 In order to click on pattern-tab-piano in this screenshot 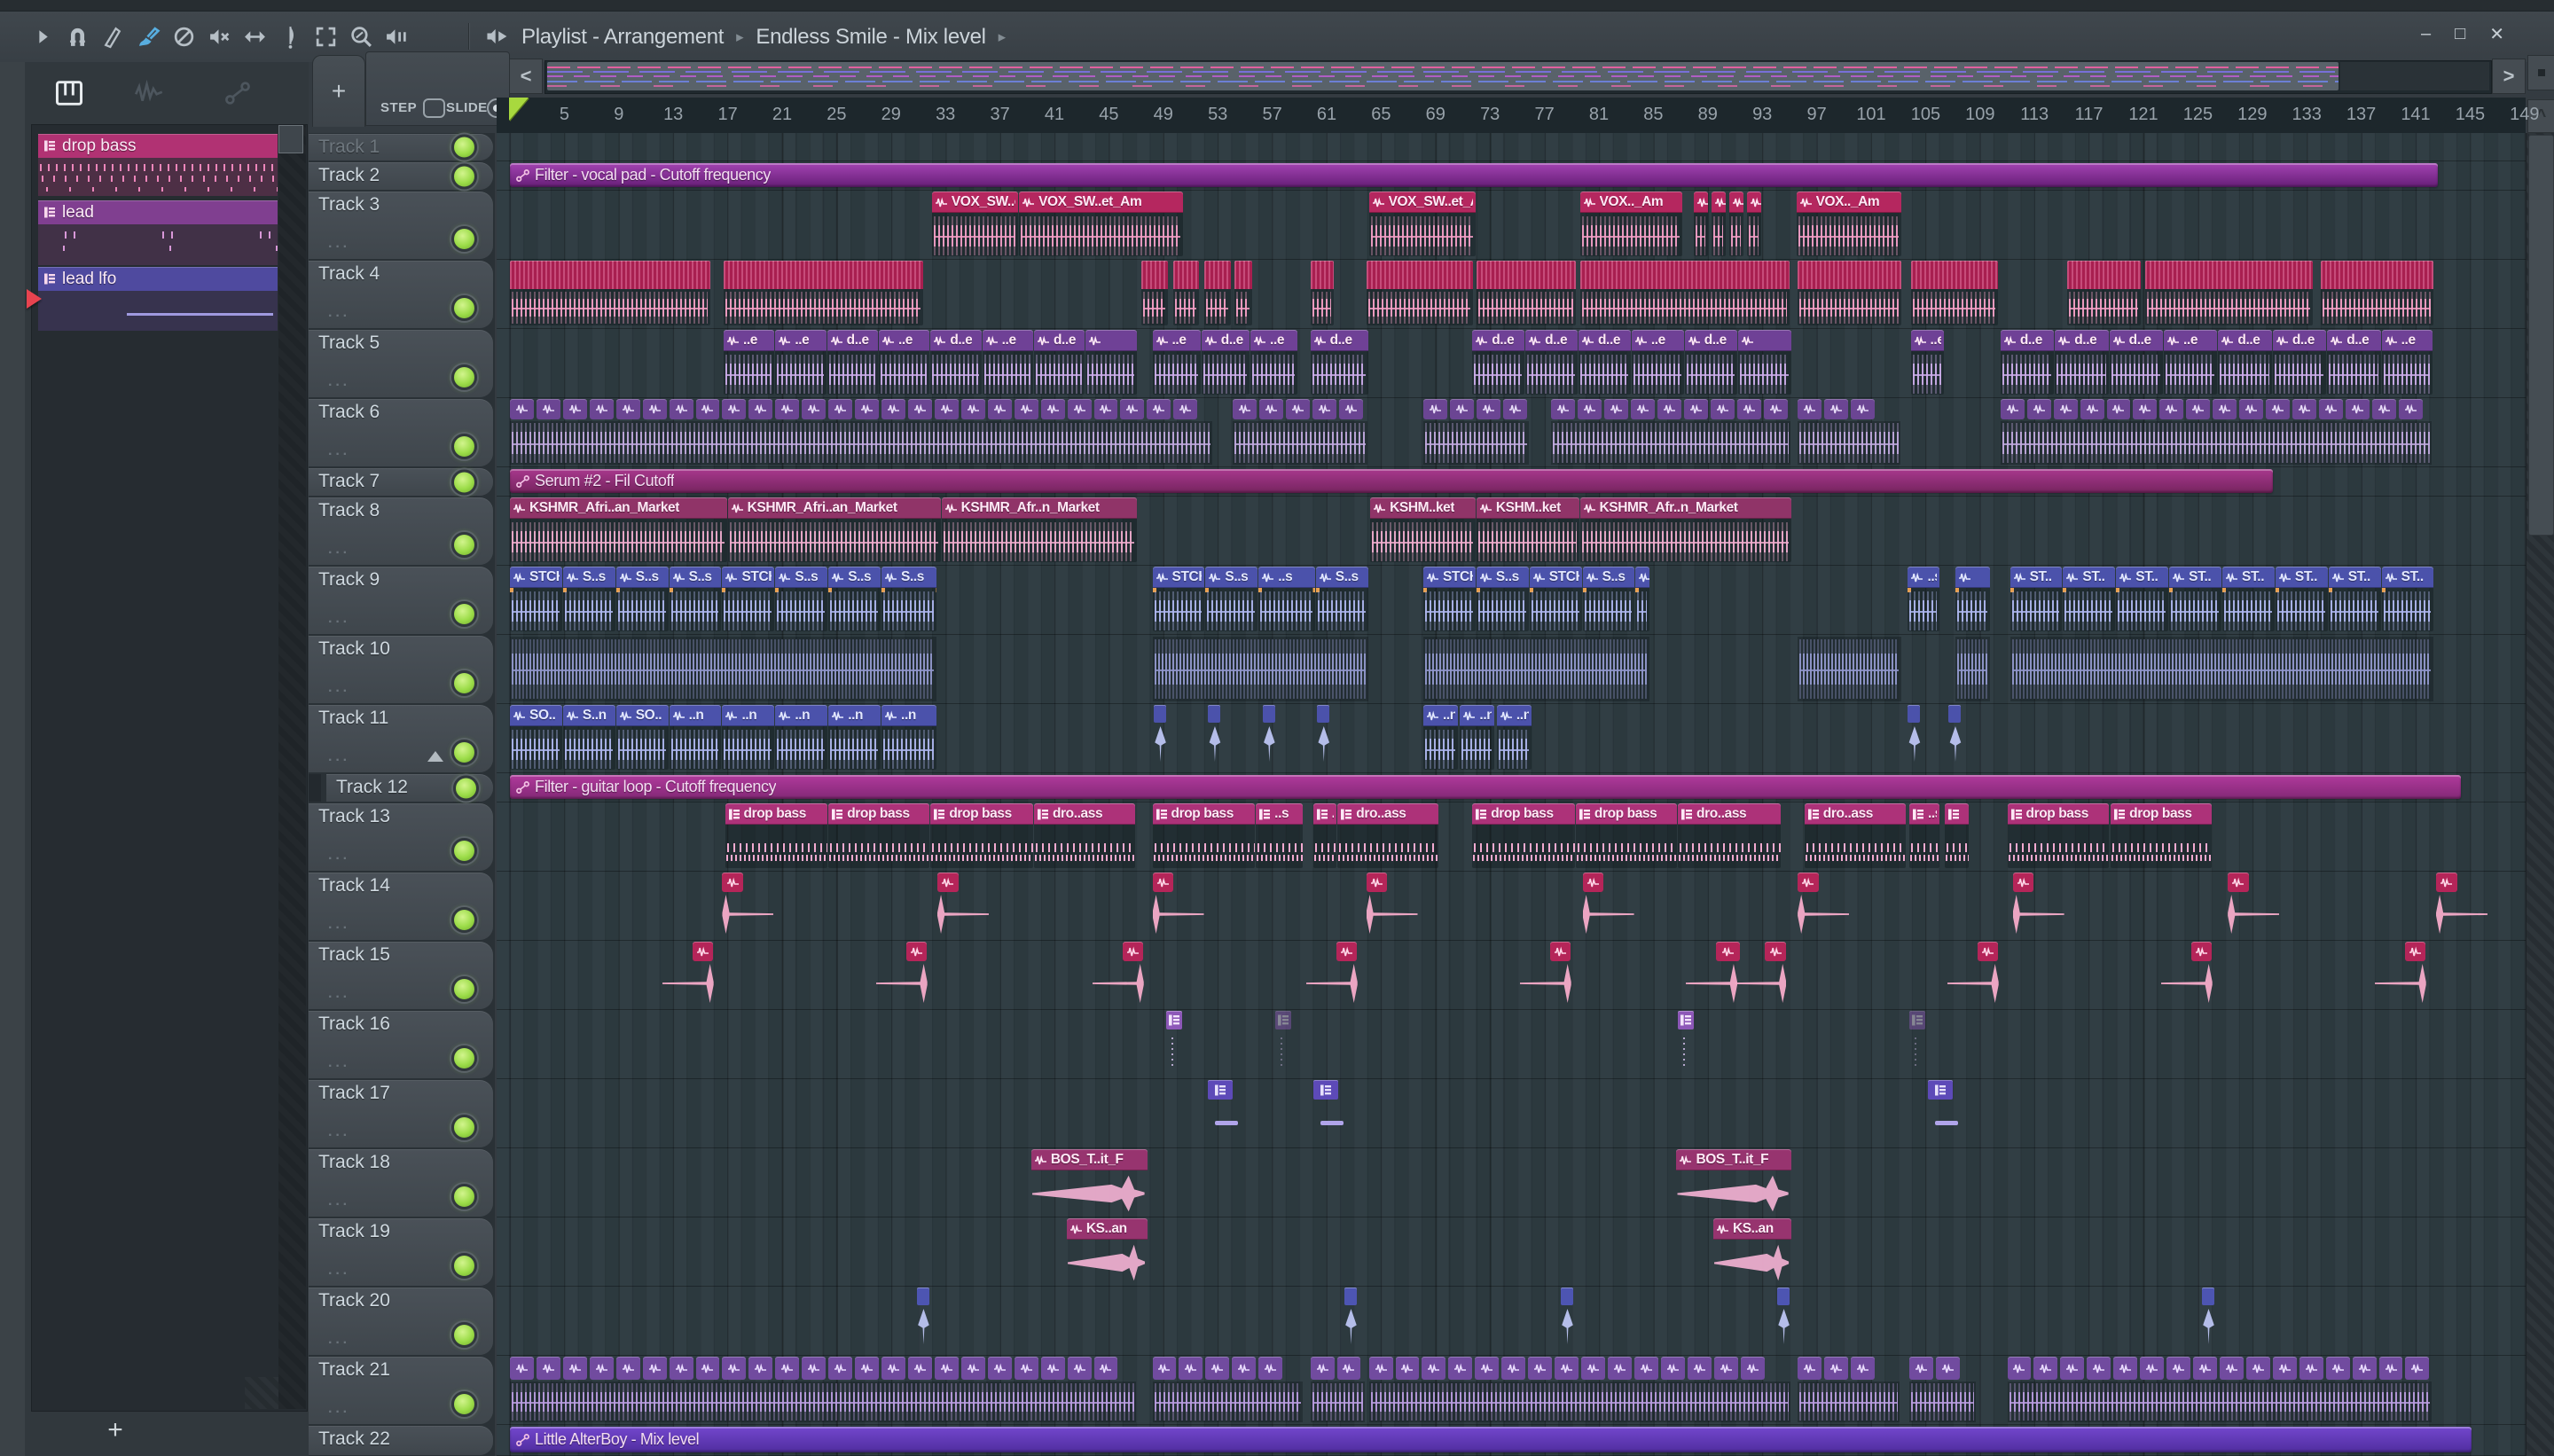, I will do `click(69, 93)`.